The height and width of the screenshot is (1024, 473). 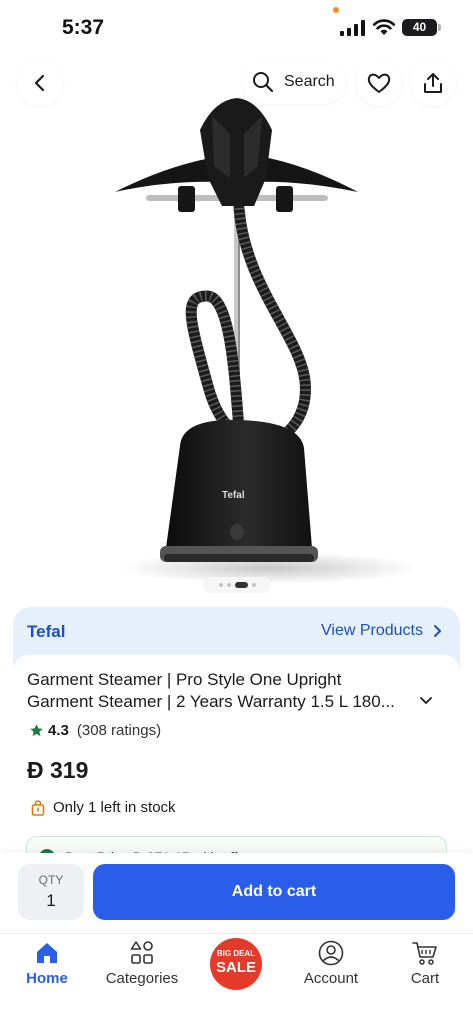 I want to click on categories-icon, so click(x=141, y=952).